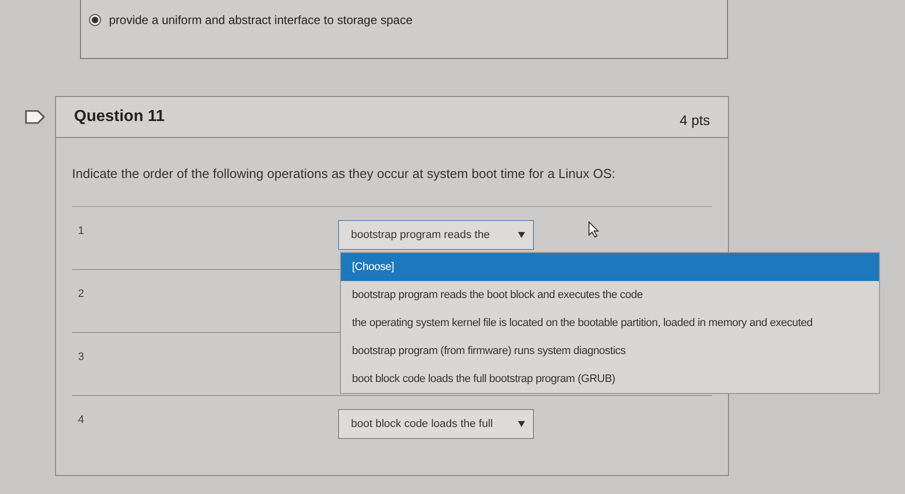 This screenshot has height=494, width=905. Describe the element at coordinates (261, 20) in the screenshot. I see `answer-option: provide a uniform and abstract interface to storage space` at that location.